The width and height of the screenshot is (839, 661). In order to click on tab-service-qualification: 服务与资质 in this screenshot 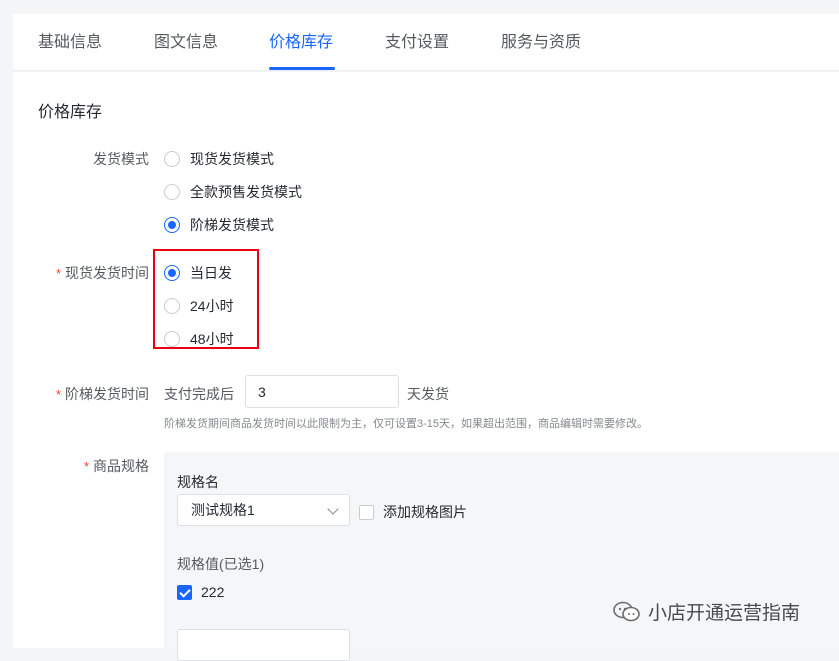, I will do `click(541, 42)`.